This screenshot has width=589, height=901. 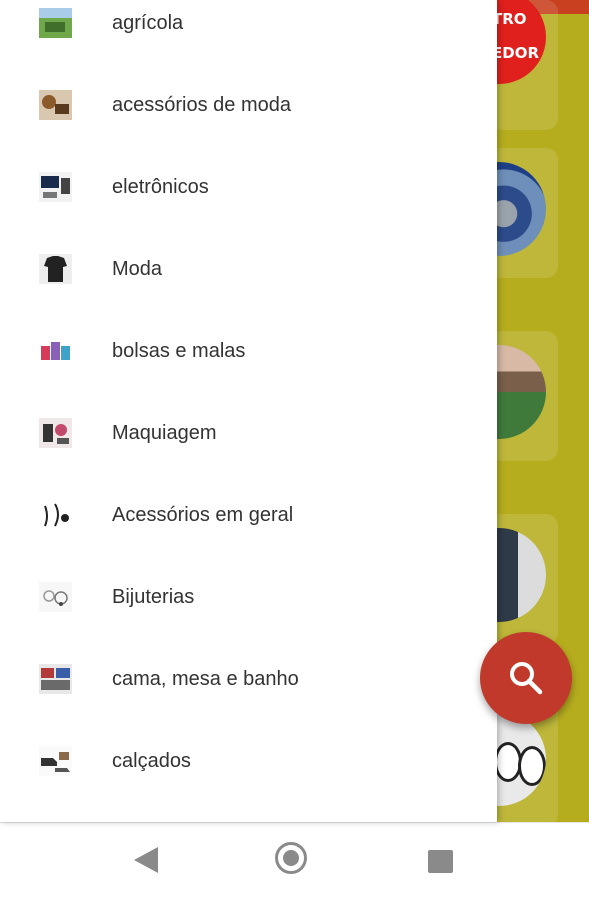 I want to click on decoration, so click(x=532, y=766).